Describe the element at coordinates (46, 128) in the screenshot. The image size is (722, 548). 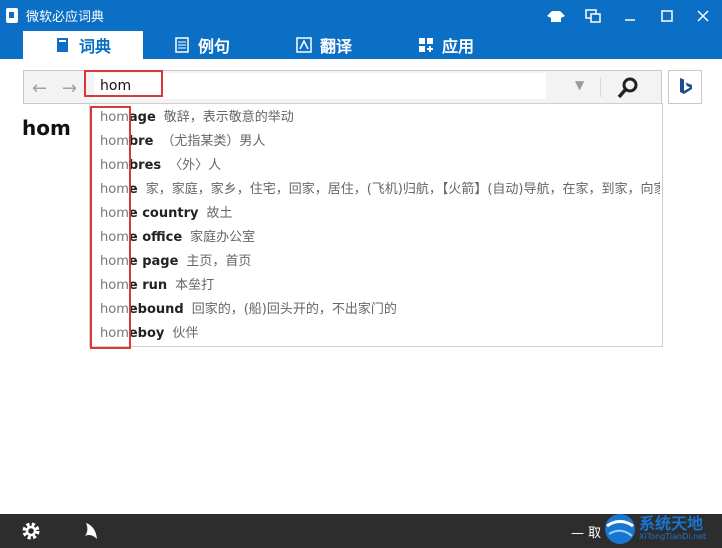
I see `headword-title: hom` at that location.